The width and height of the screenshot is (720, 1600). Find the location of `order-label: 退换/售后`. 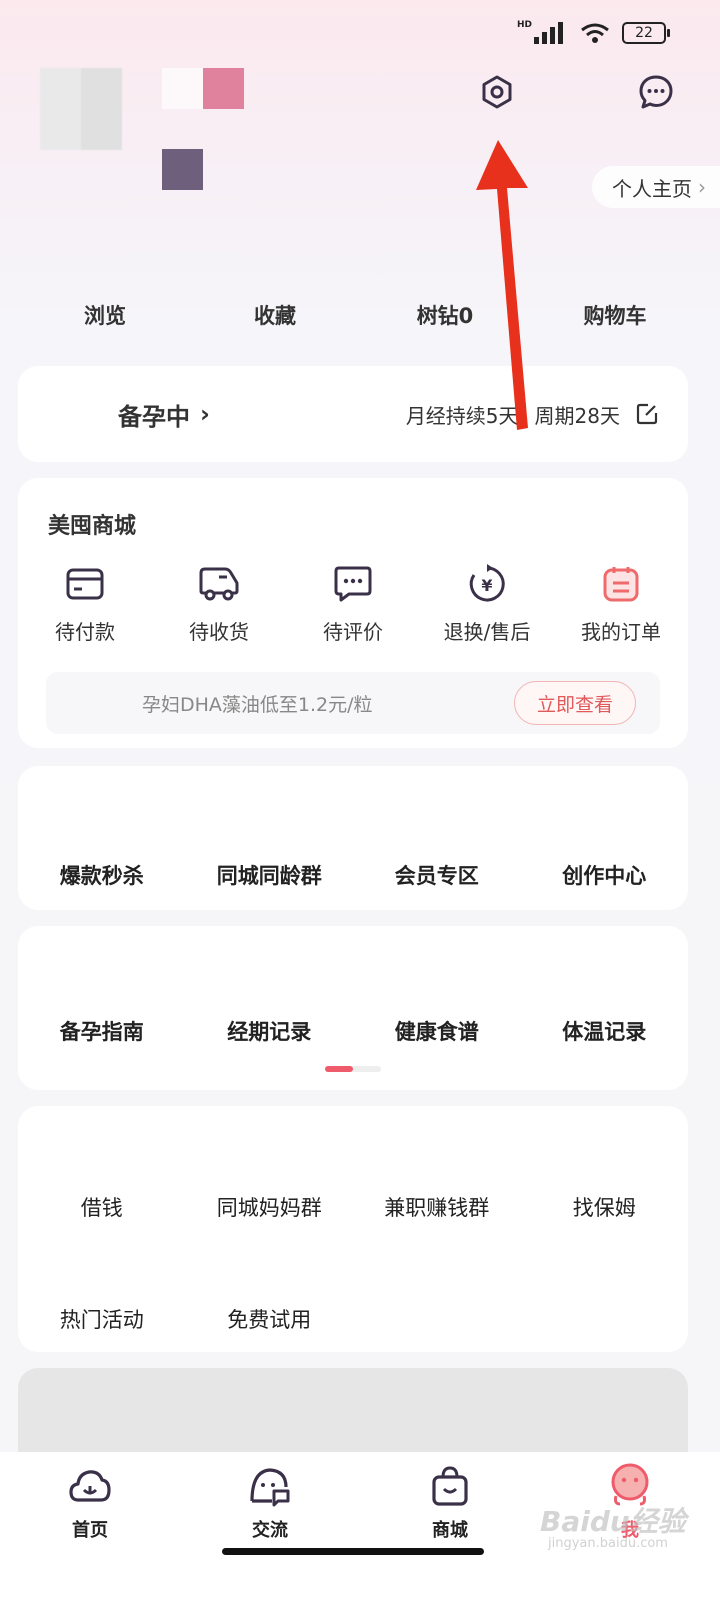

order-label: 退换/售后 is located at coordinates (487, 632).